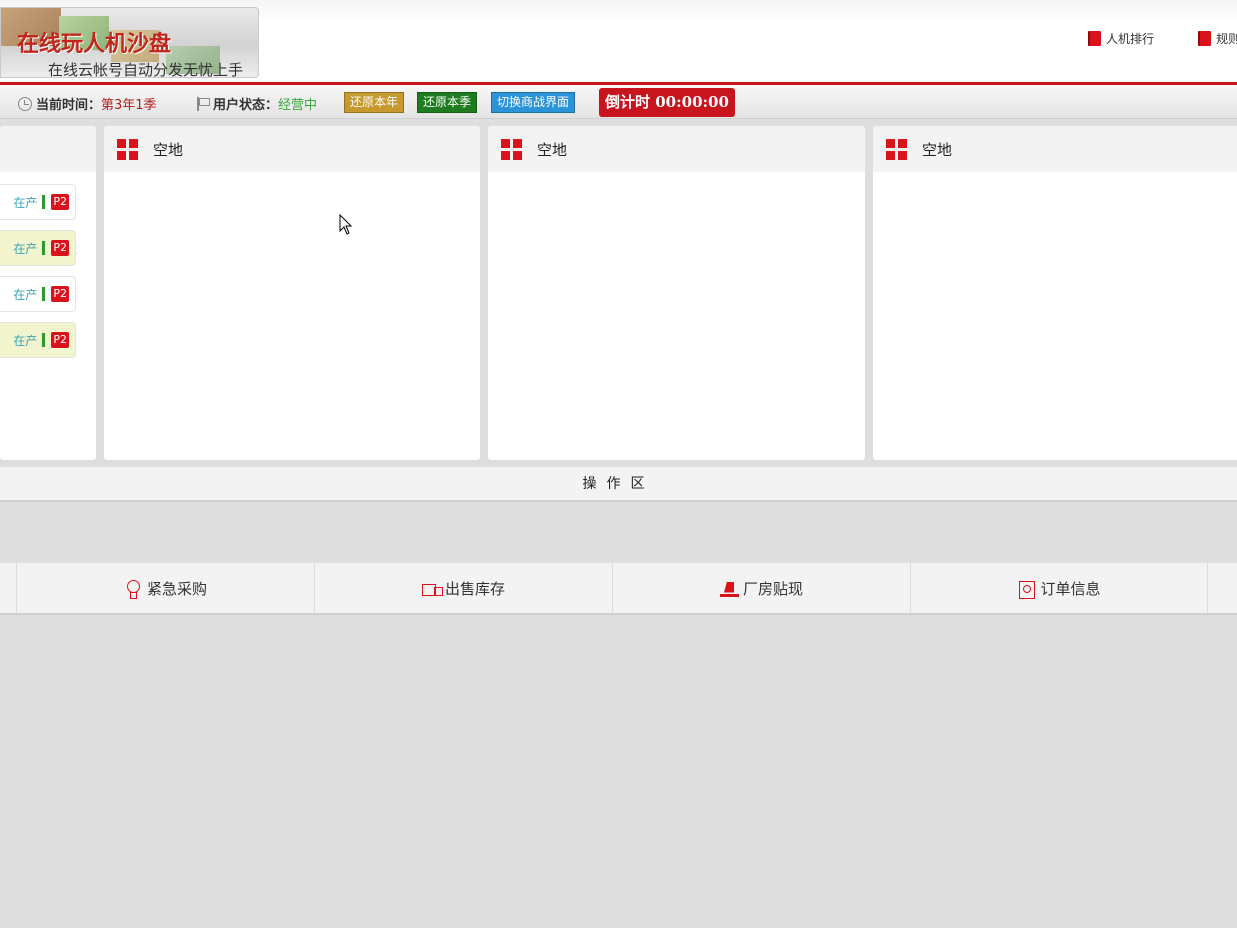  Describe the element at coordinates (129, 105) in the screenshot. I see `current-time-value: 第3年1季` at that location.